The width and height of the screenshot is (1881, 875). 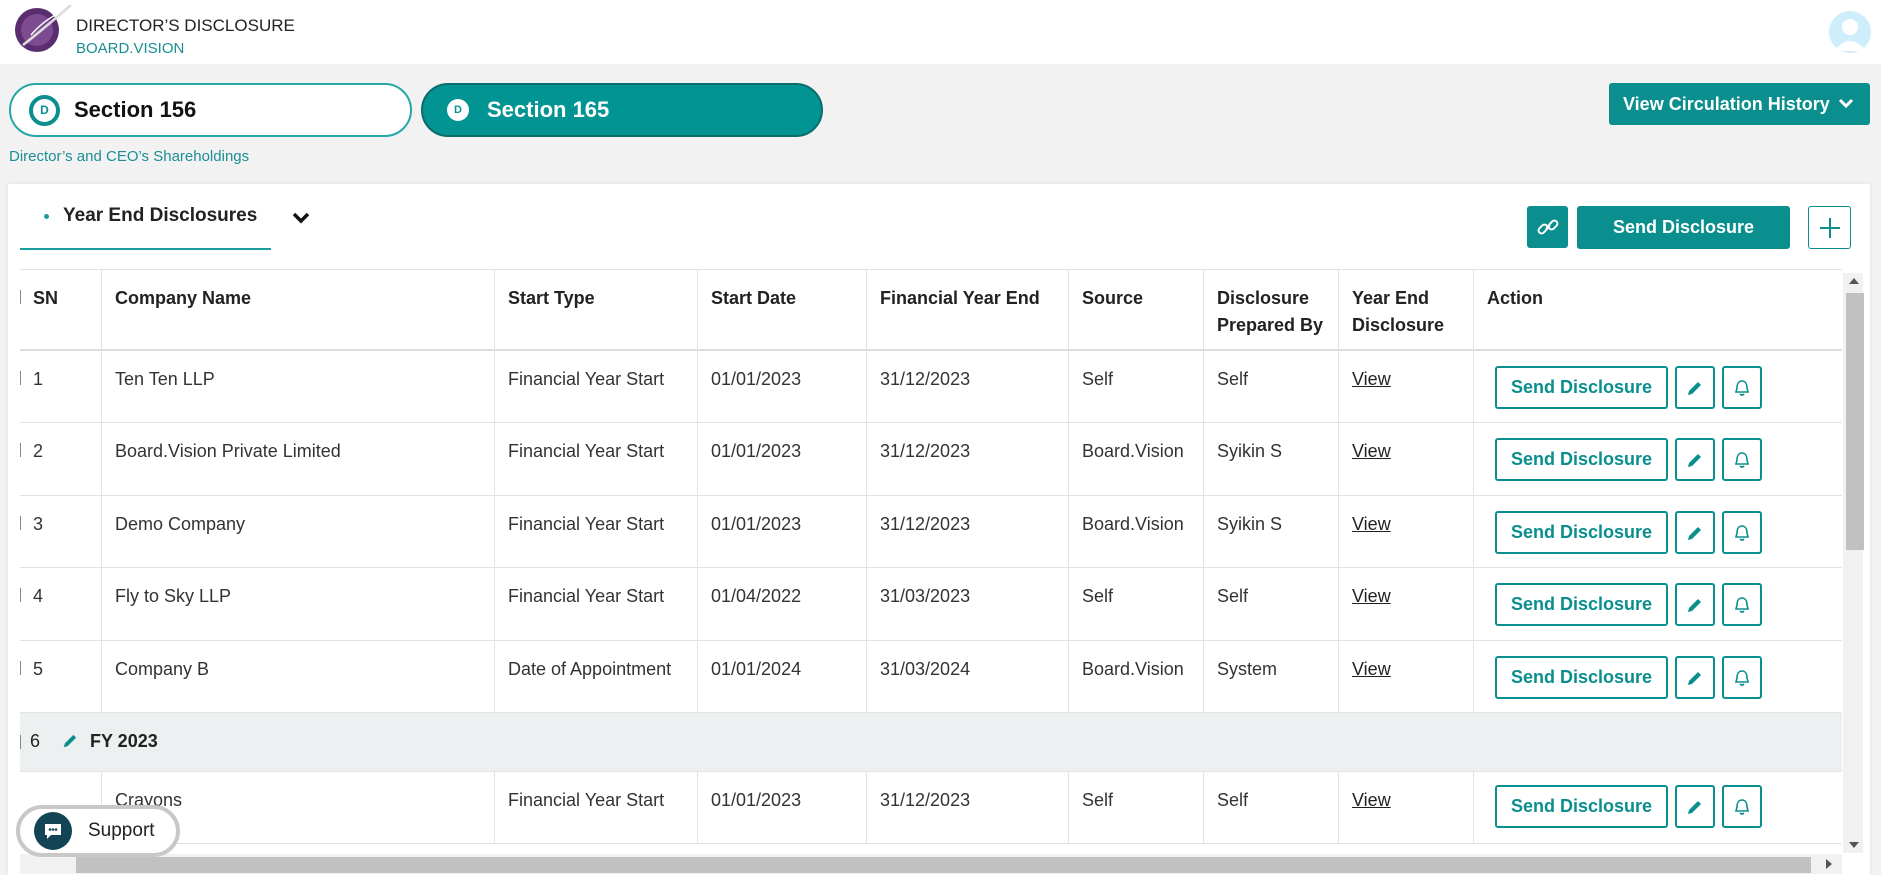 I want to click on feather-logo-icon, so click(x=43, y=28).